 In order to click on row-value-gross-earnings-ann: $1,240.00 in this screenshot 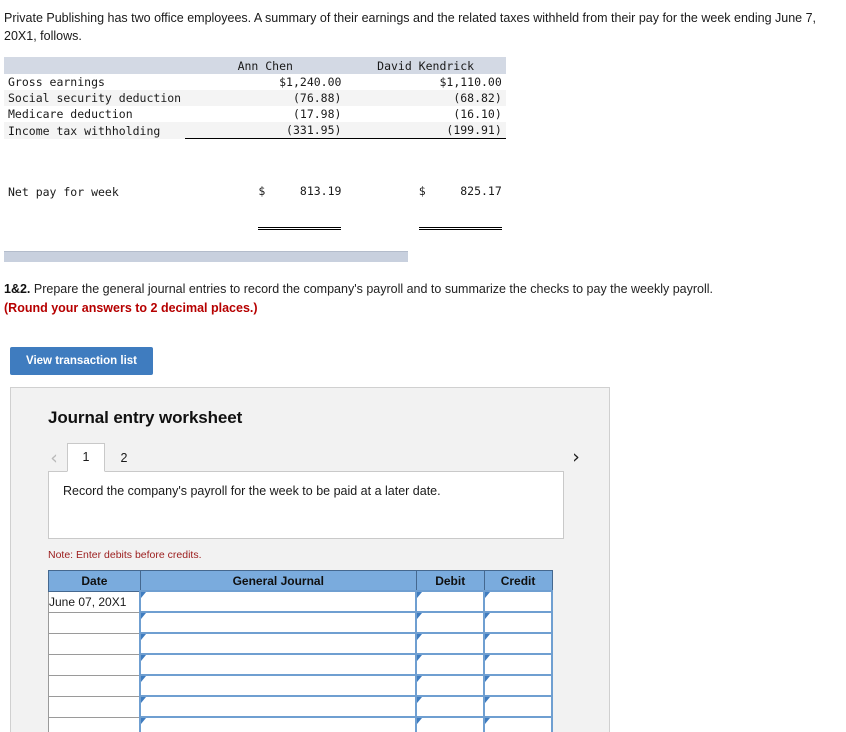, I will do `click(310, 82)`.